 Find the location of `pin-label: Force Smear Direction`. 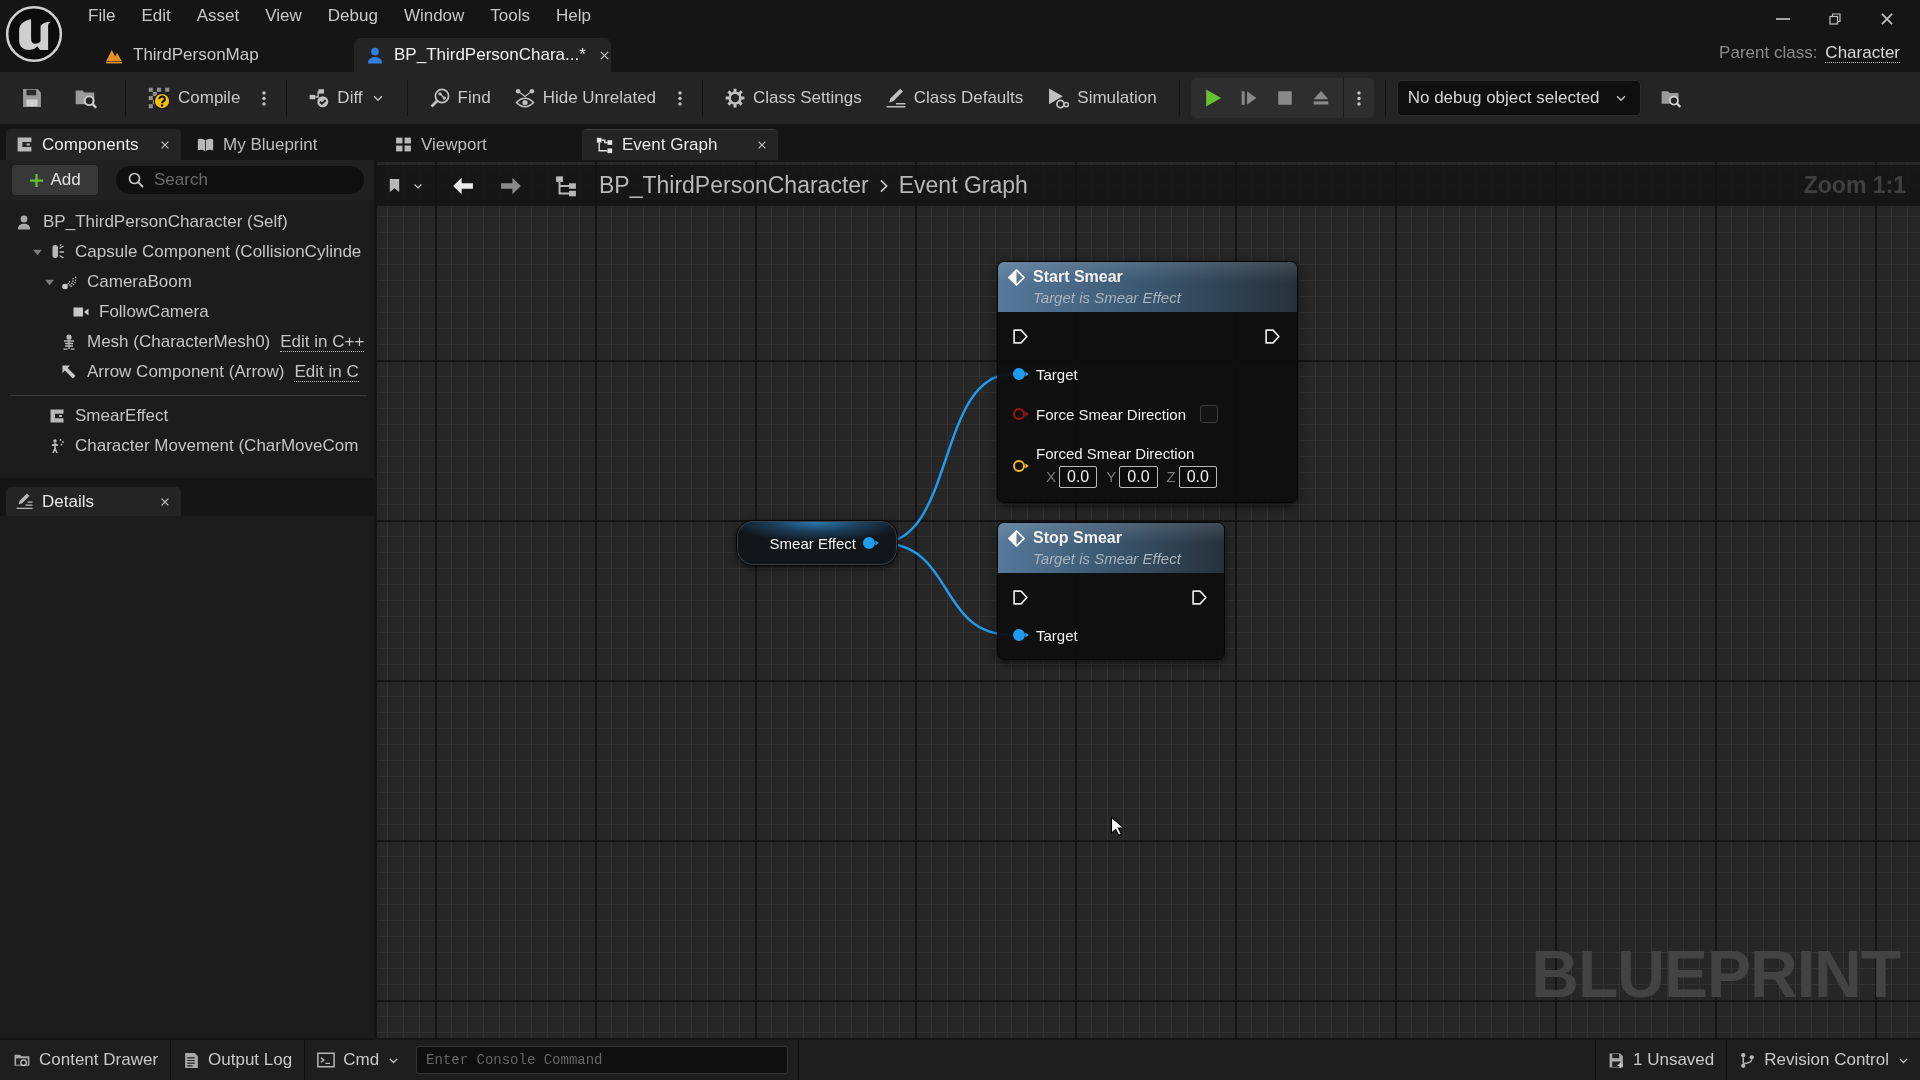

pin-label: Force Smear Direction is located at coordinates (1111, 414).